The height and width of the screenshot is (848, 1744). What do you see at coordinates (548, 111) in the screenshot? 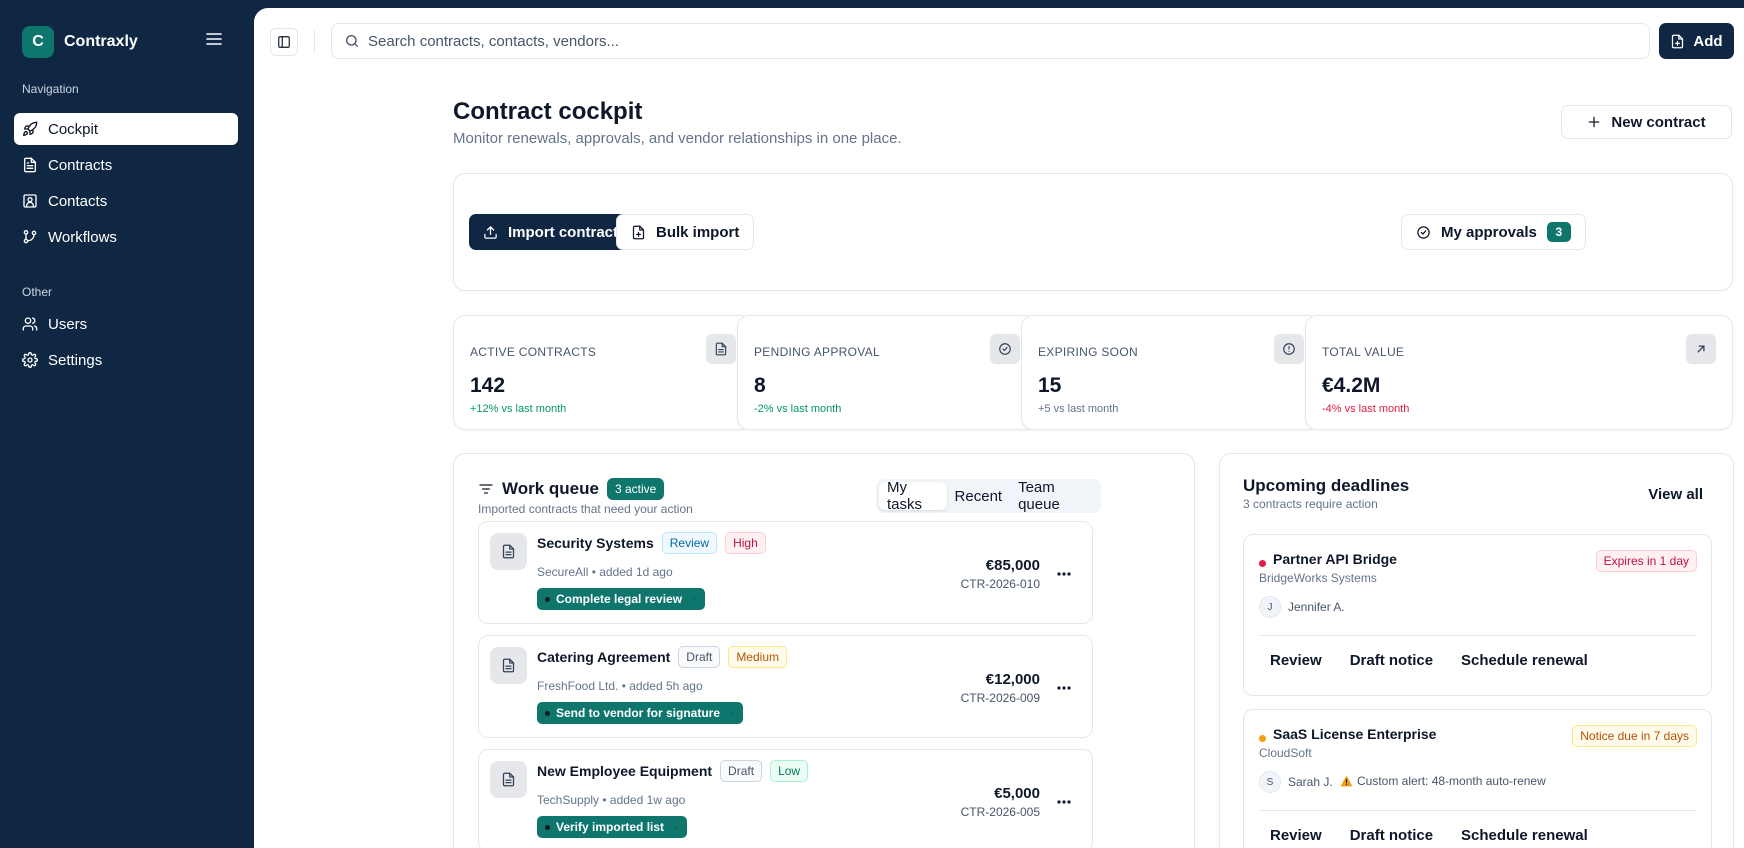
I see `page-title: Contract cockpit` at bounding box center [548, 111].